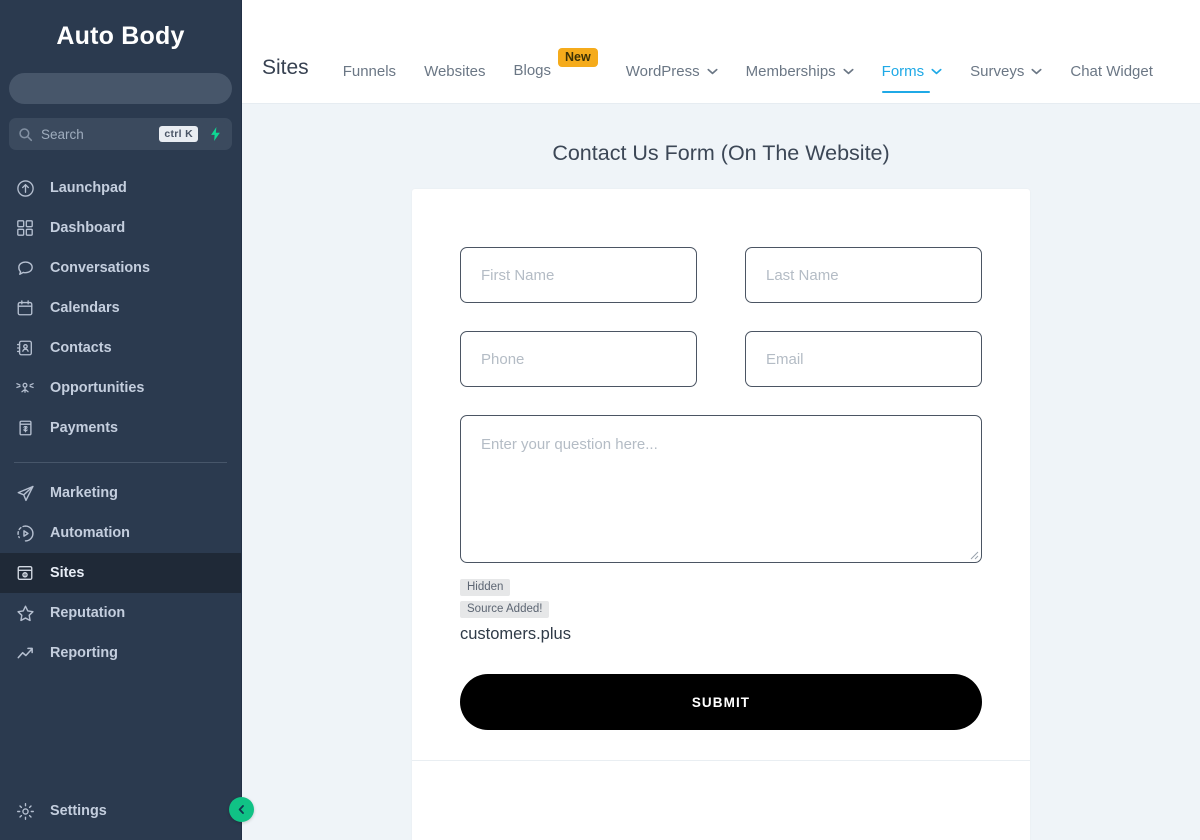 The width and height of the screenshot is (1200, 840). Describe the element at coordinates (100, 268) in the screenshot. I see `sidebar-item-label: Conversations` at that location.